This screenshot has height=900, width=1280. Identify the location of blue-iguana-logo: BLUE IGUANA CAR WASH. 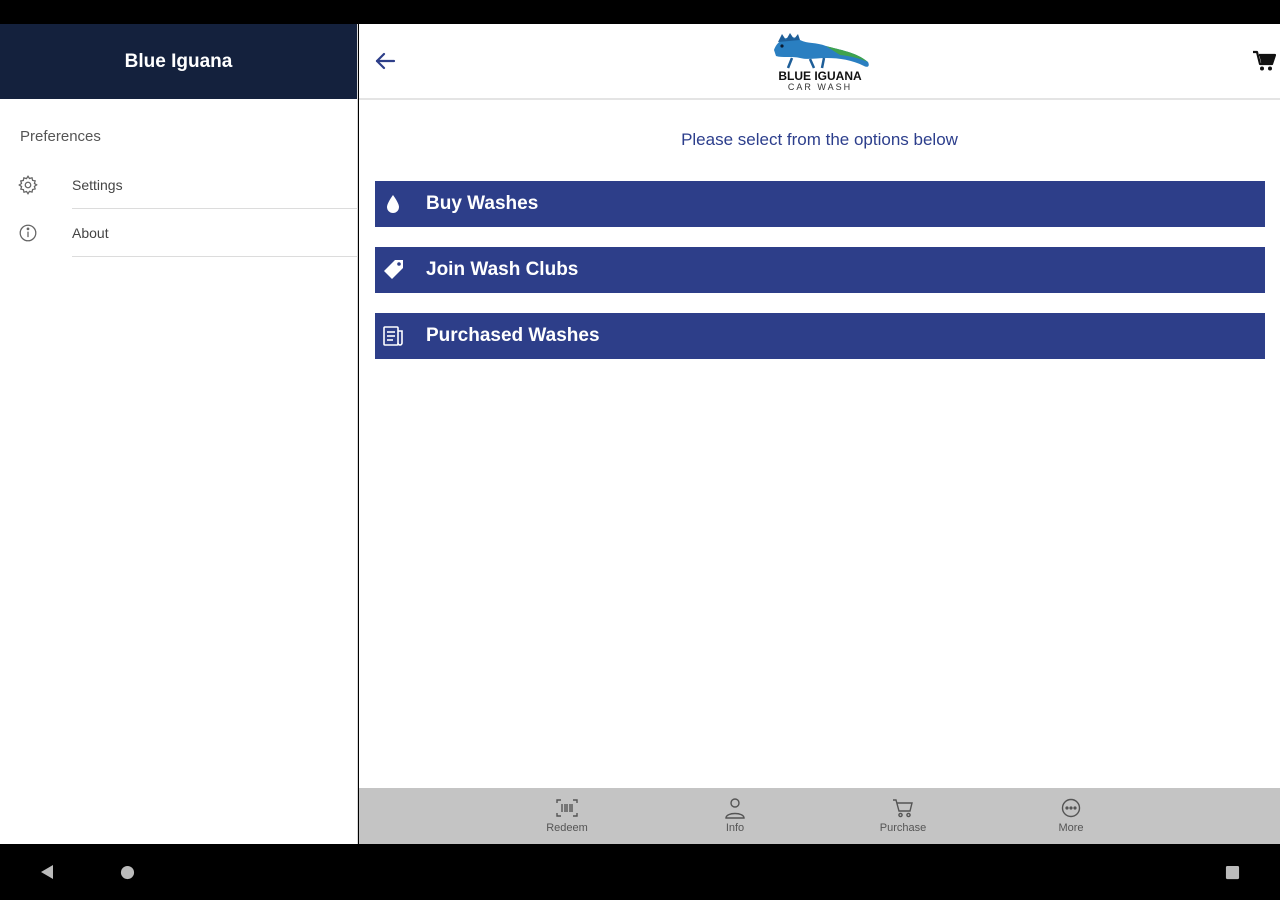
(821, 62).